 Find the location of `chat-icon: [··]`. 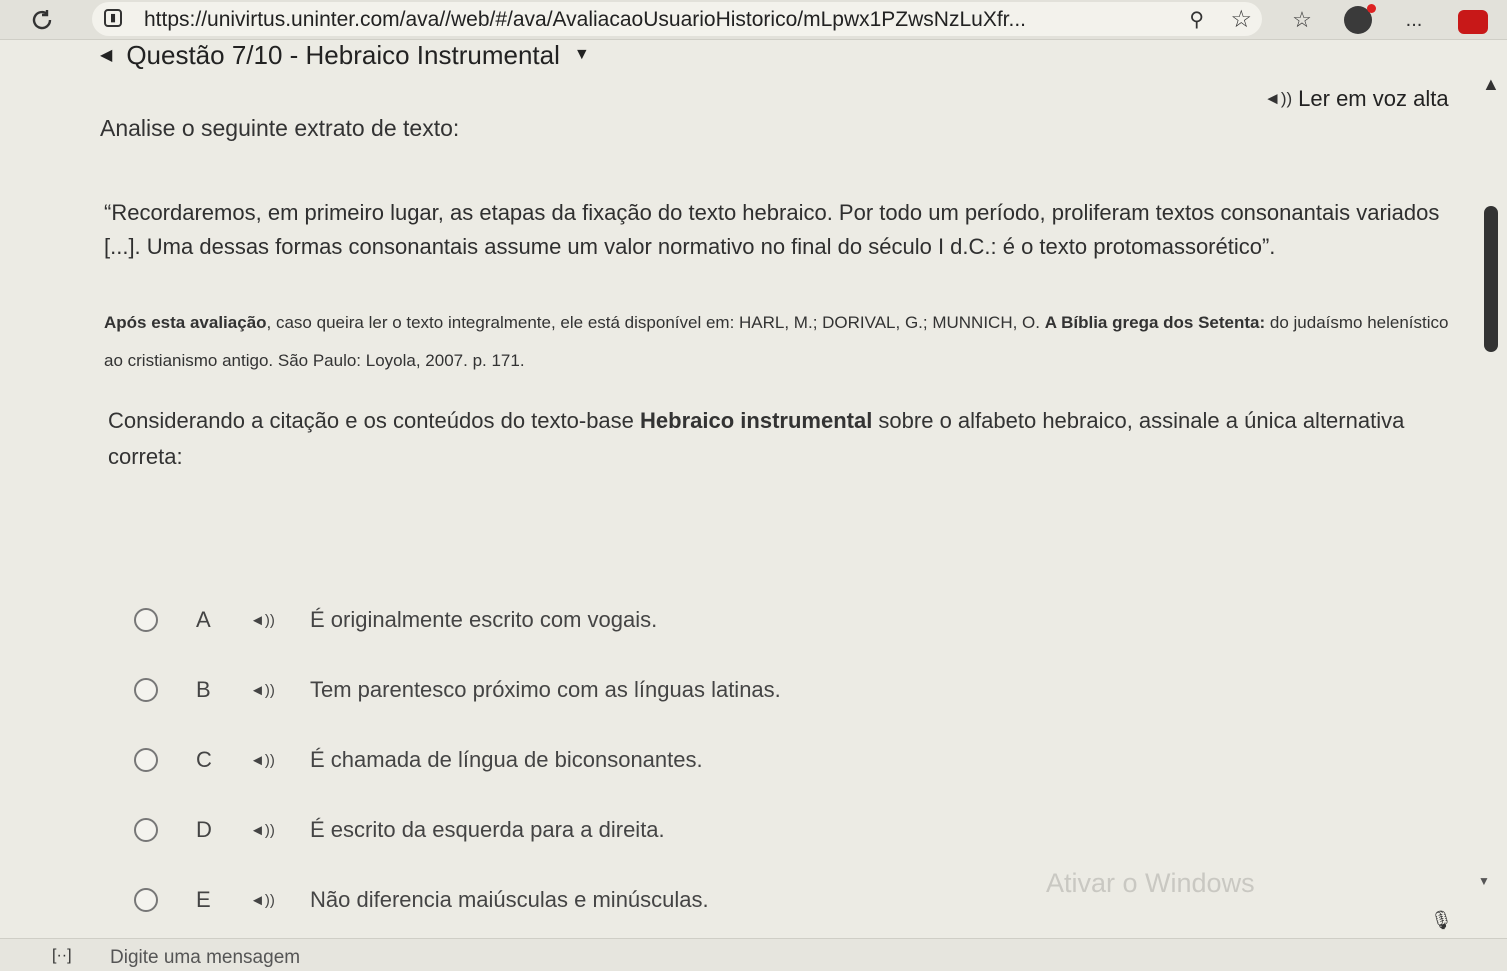

chat-icon: [··] is located at coordinates (62, 956).